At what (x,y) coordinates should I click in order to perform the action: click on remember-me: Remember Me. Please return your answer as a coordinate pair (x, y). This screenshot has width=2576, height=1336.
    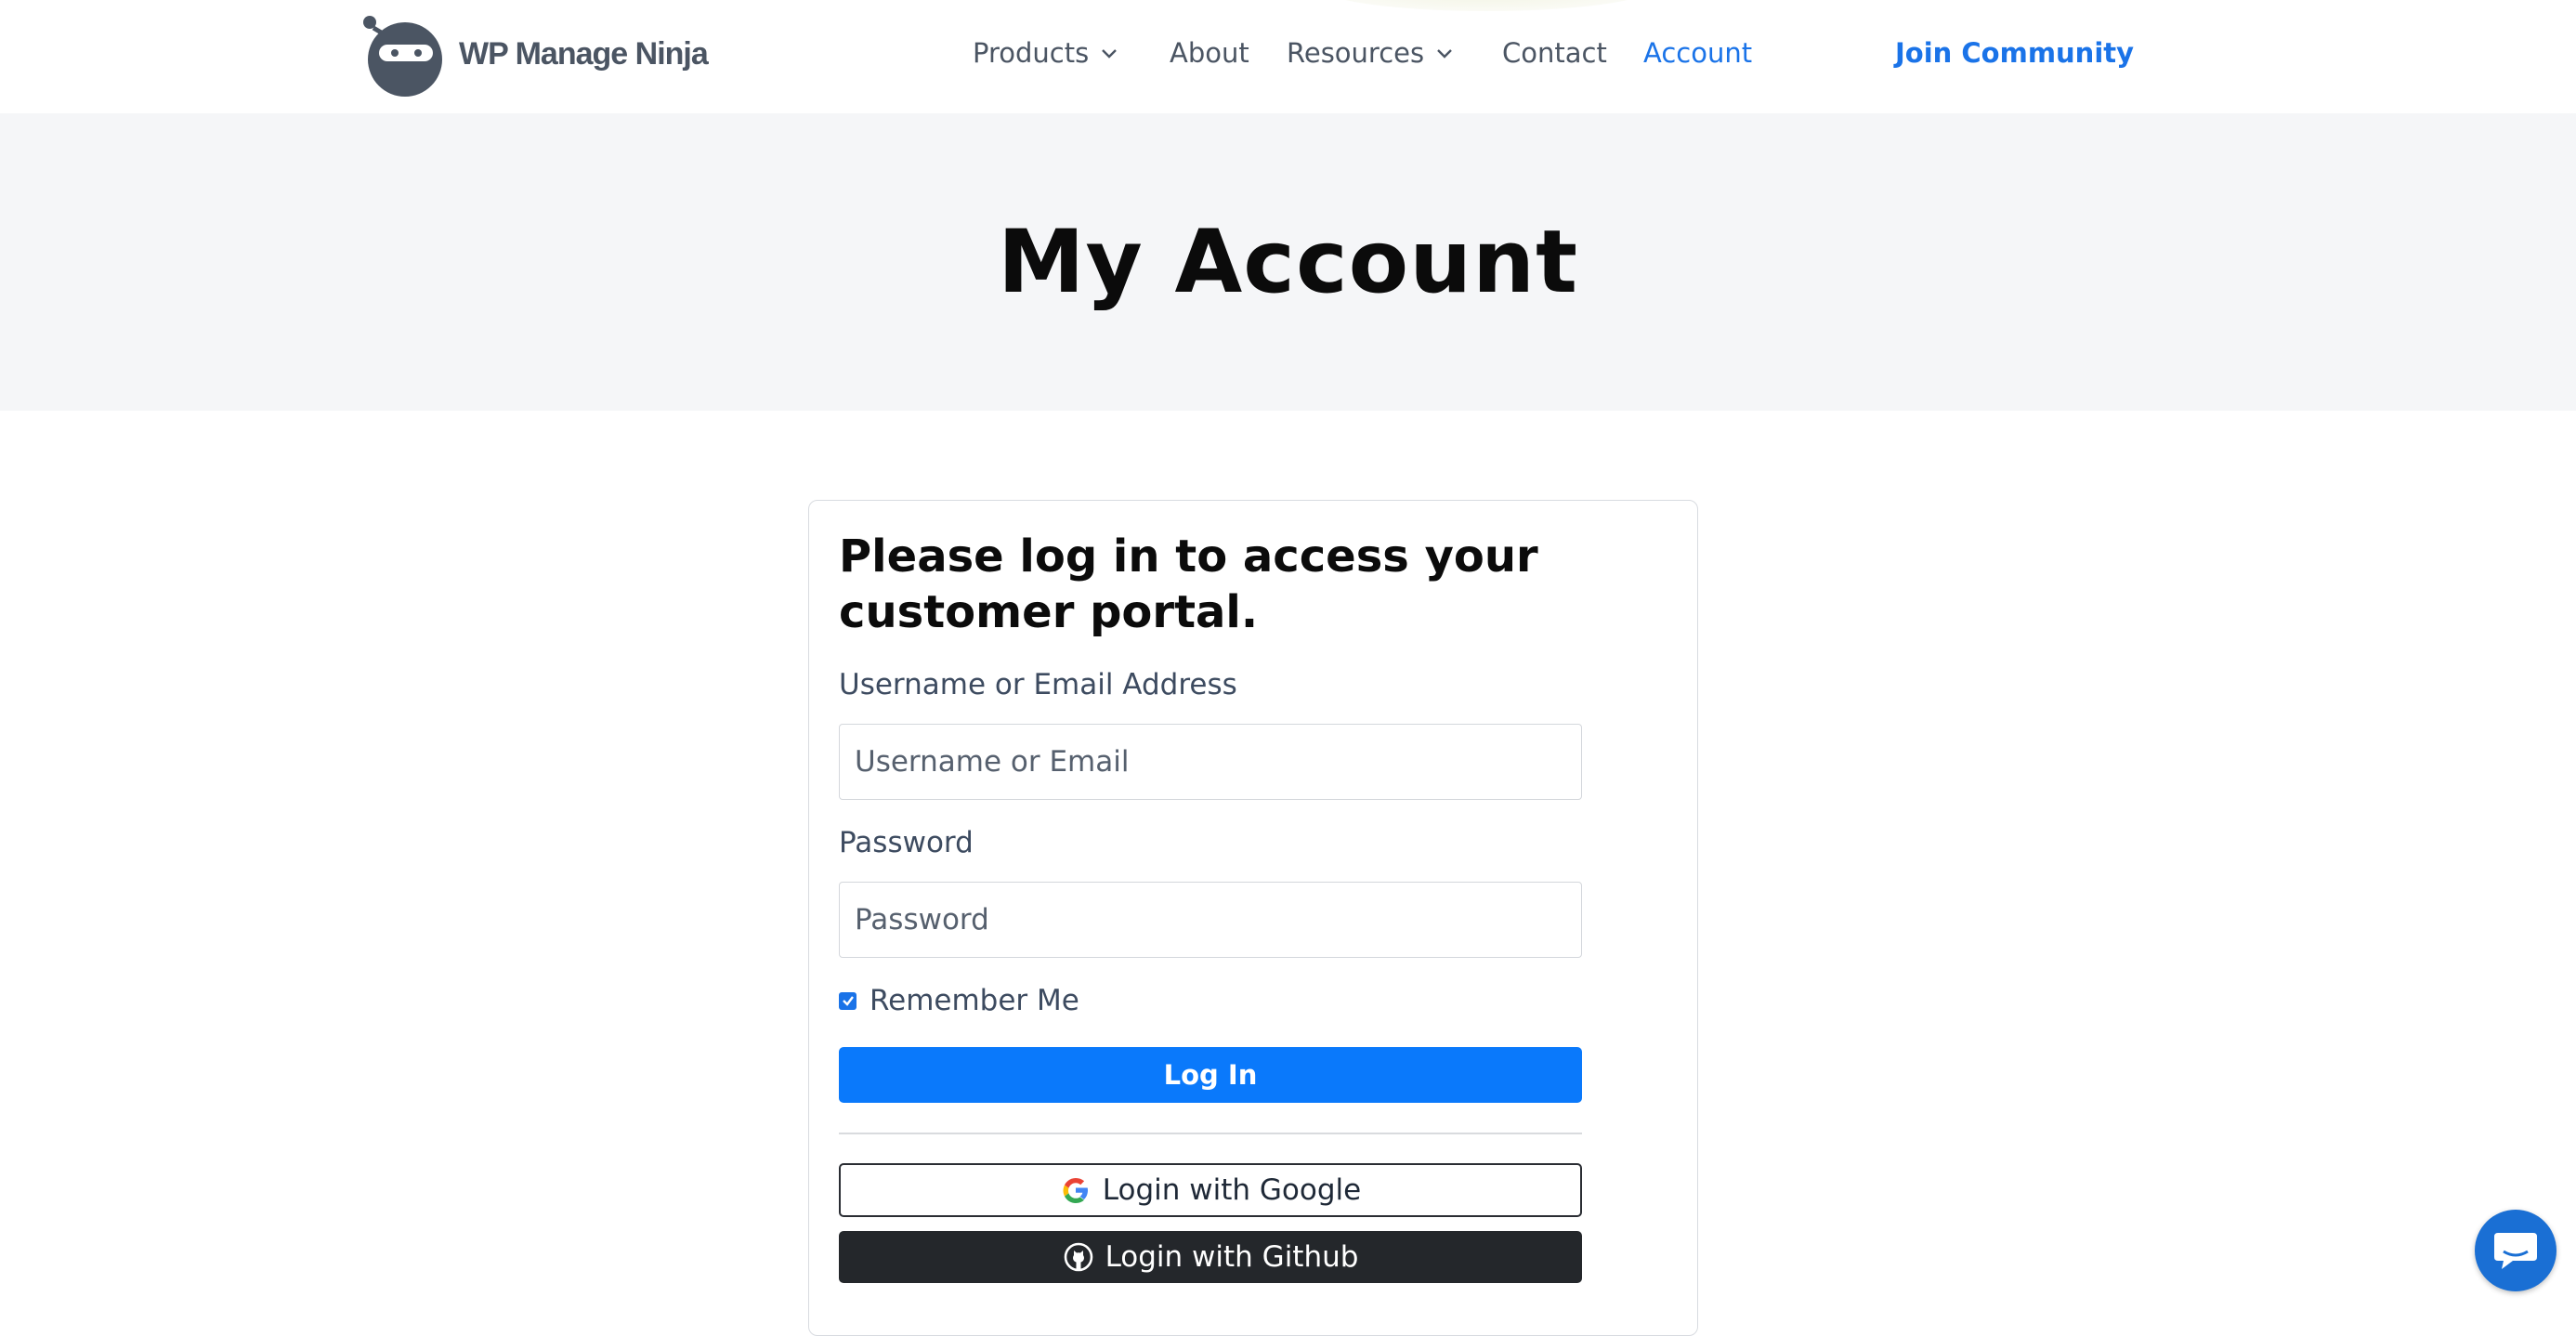
    Looking at the image, I should click on (959, 1000).